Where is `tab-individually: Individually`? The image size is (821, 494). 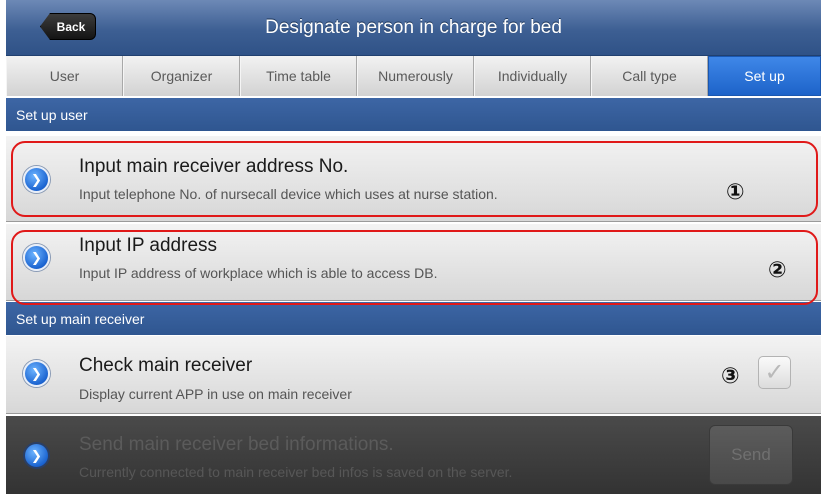
tab-individually: Individually is located at coordinates (532, 76).